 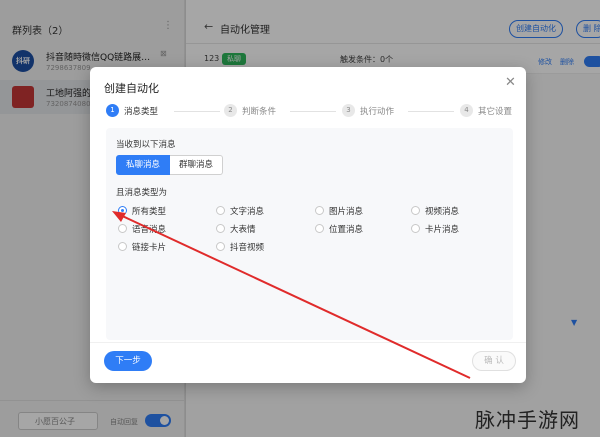 I want to click on watermark-text: 脉冲手游网, so click(x=527, y=420).